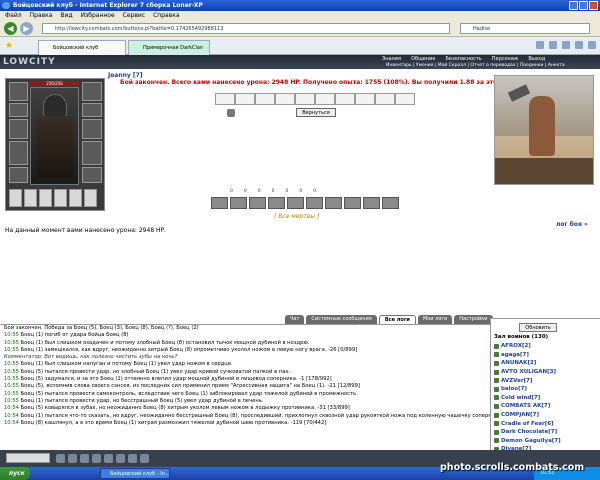 This screenshot has height=480, width=600. What do you see at coordinates (166, 15) in the screenshot?
I see `menu-help: Справка` at bounding box center [166, 15].